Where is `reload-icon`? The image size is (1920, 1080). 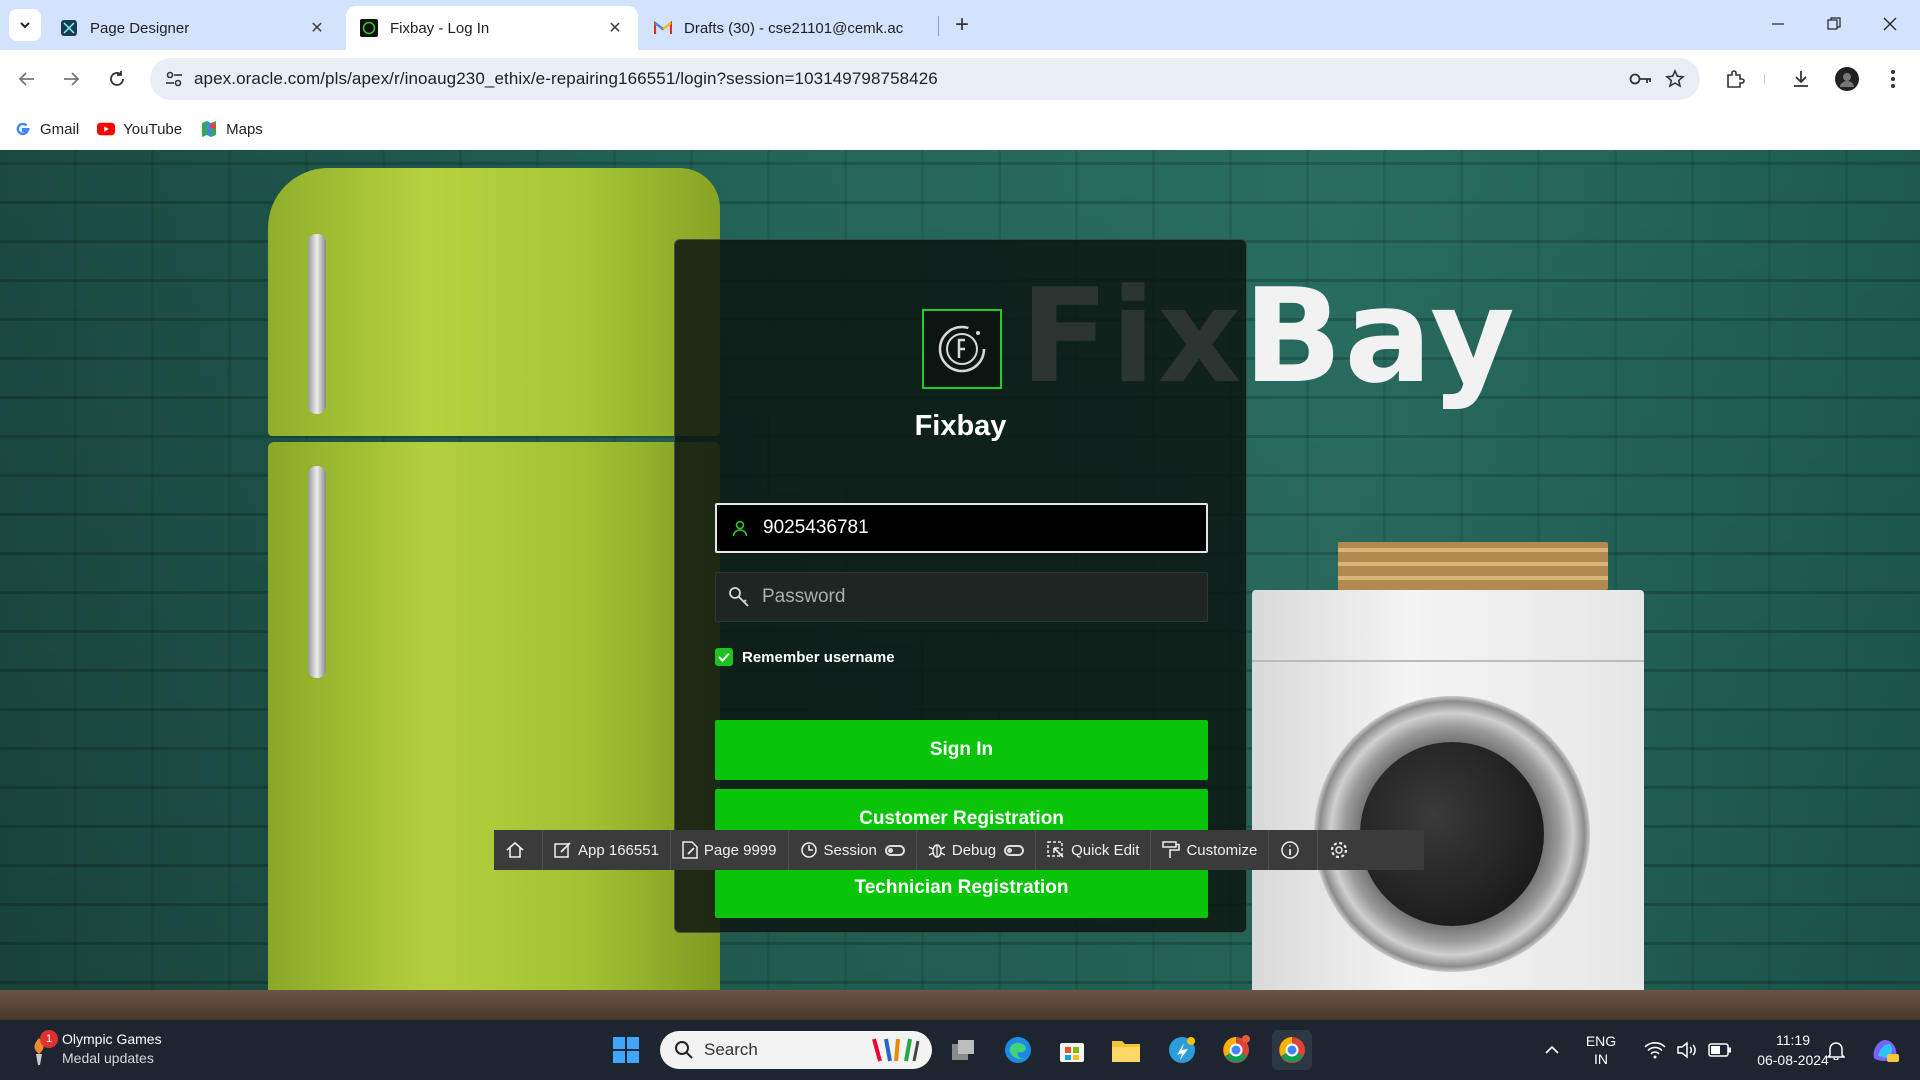 reload-icon is located at coordinates (117, 78).